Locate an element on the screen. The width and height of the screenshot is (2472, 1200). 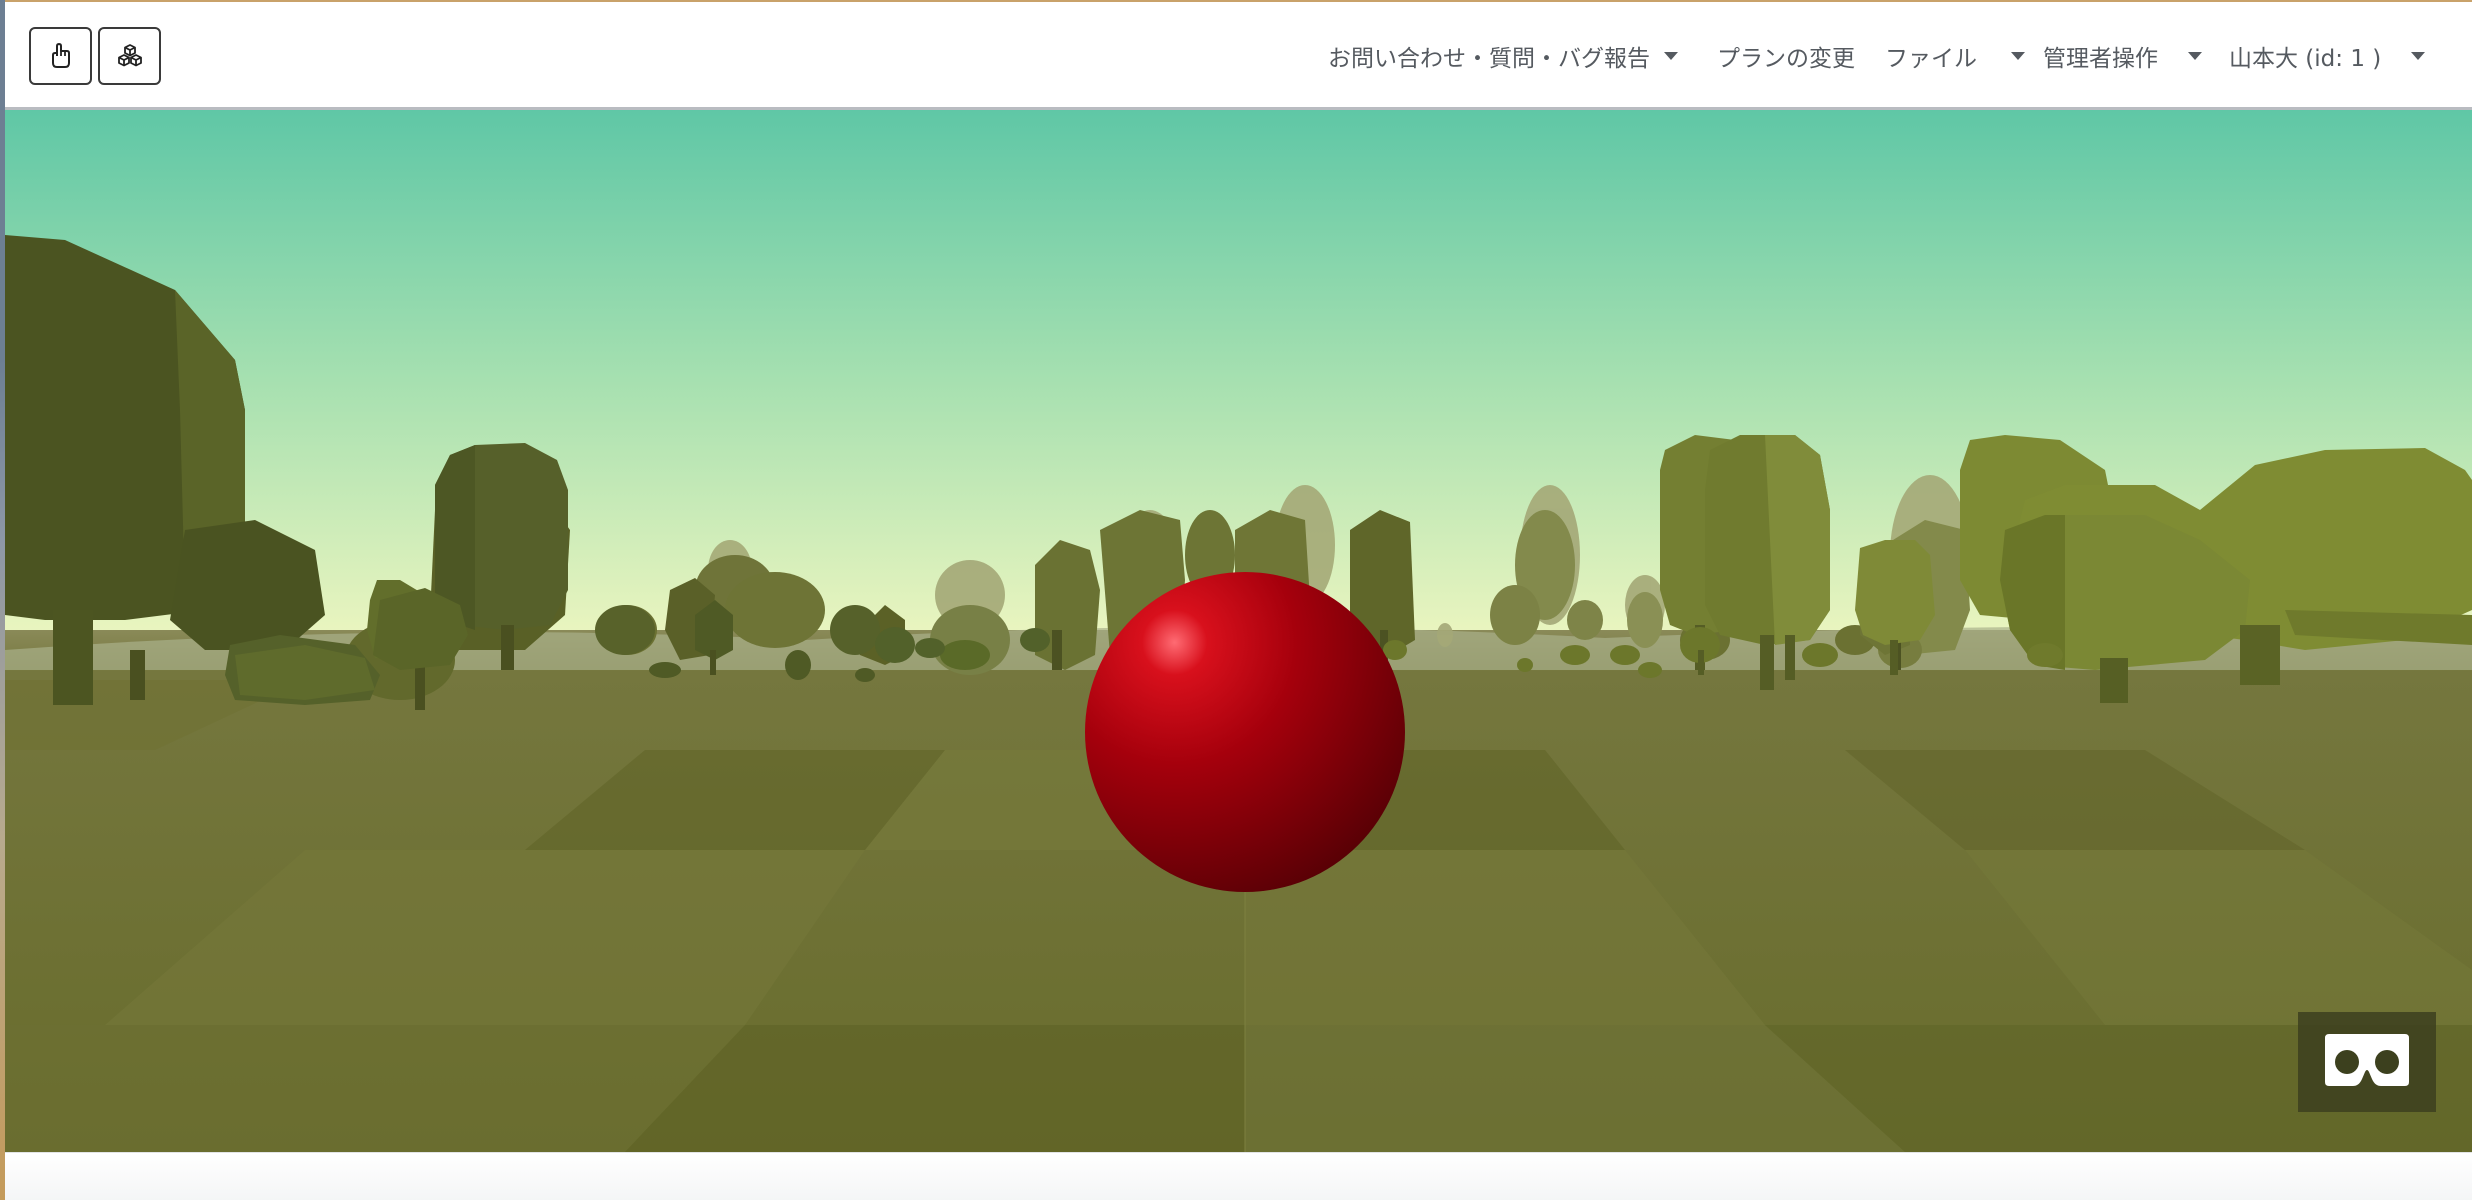
hand-pointer-icon is located at coordinates (60, 55).